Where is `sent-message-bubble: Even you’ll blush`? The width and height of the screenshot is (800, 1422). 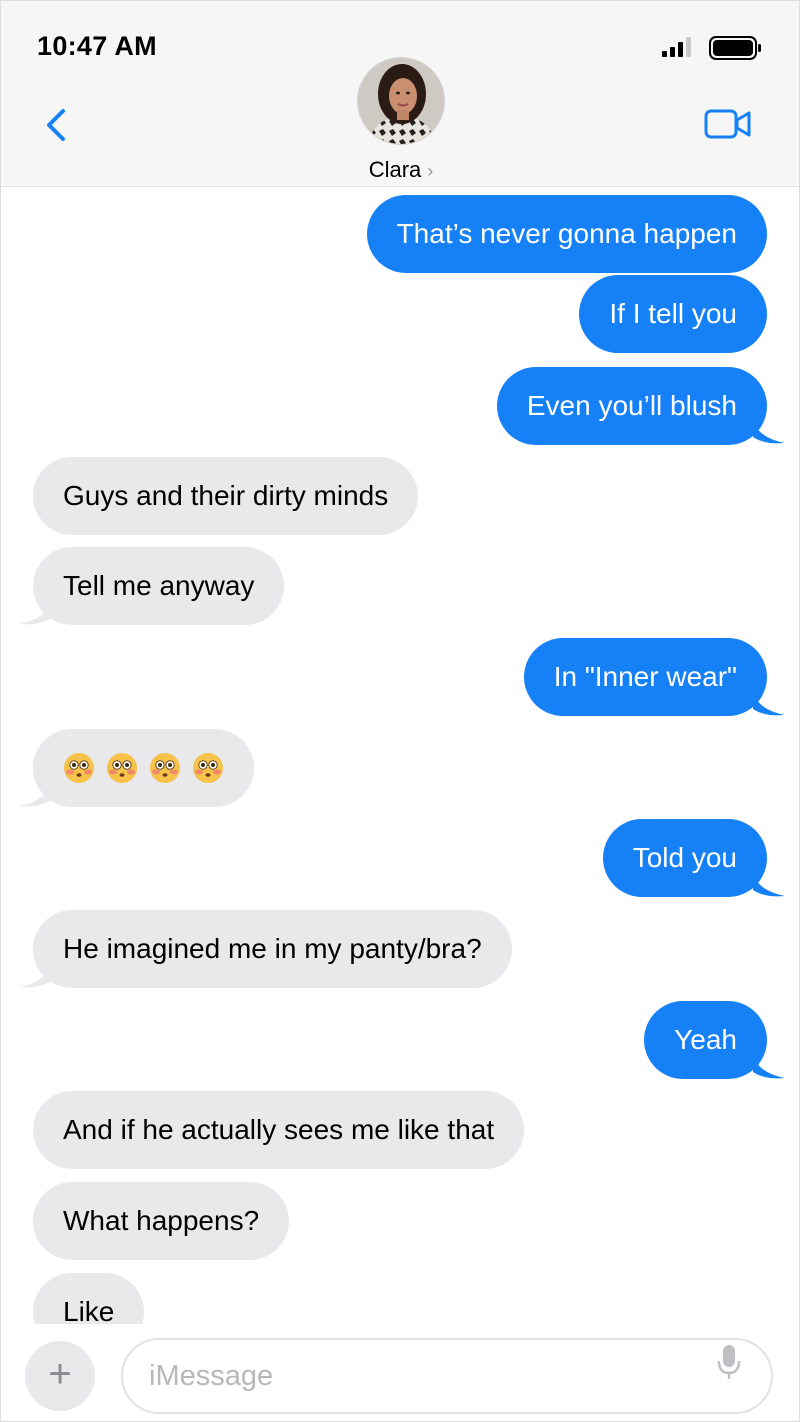
sent-message-bubble: Even you’ll blush is located at coordinates (631, 406).